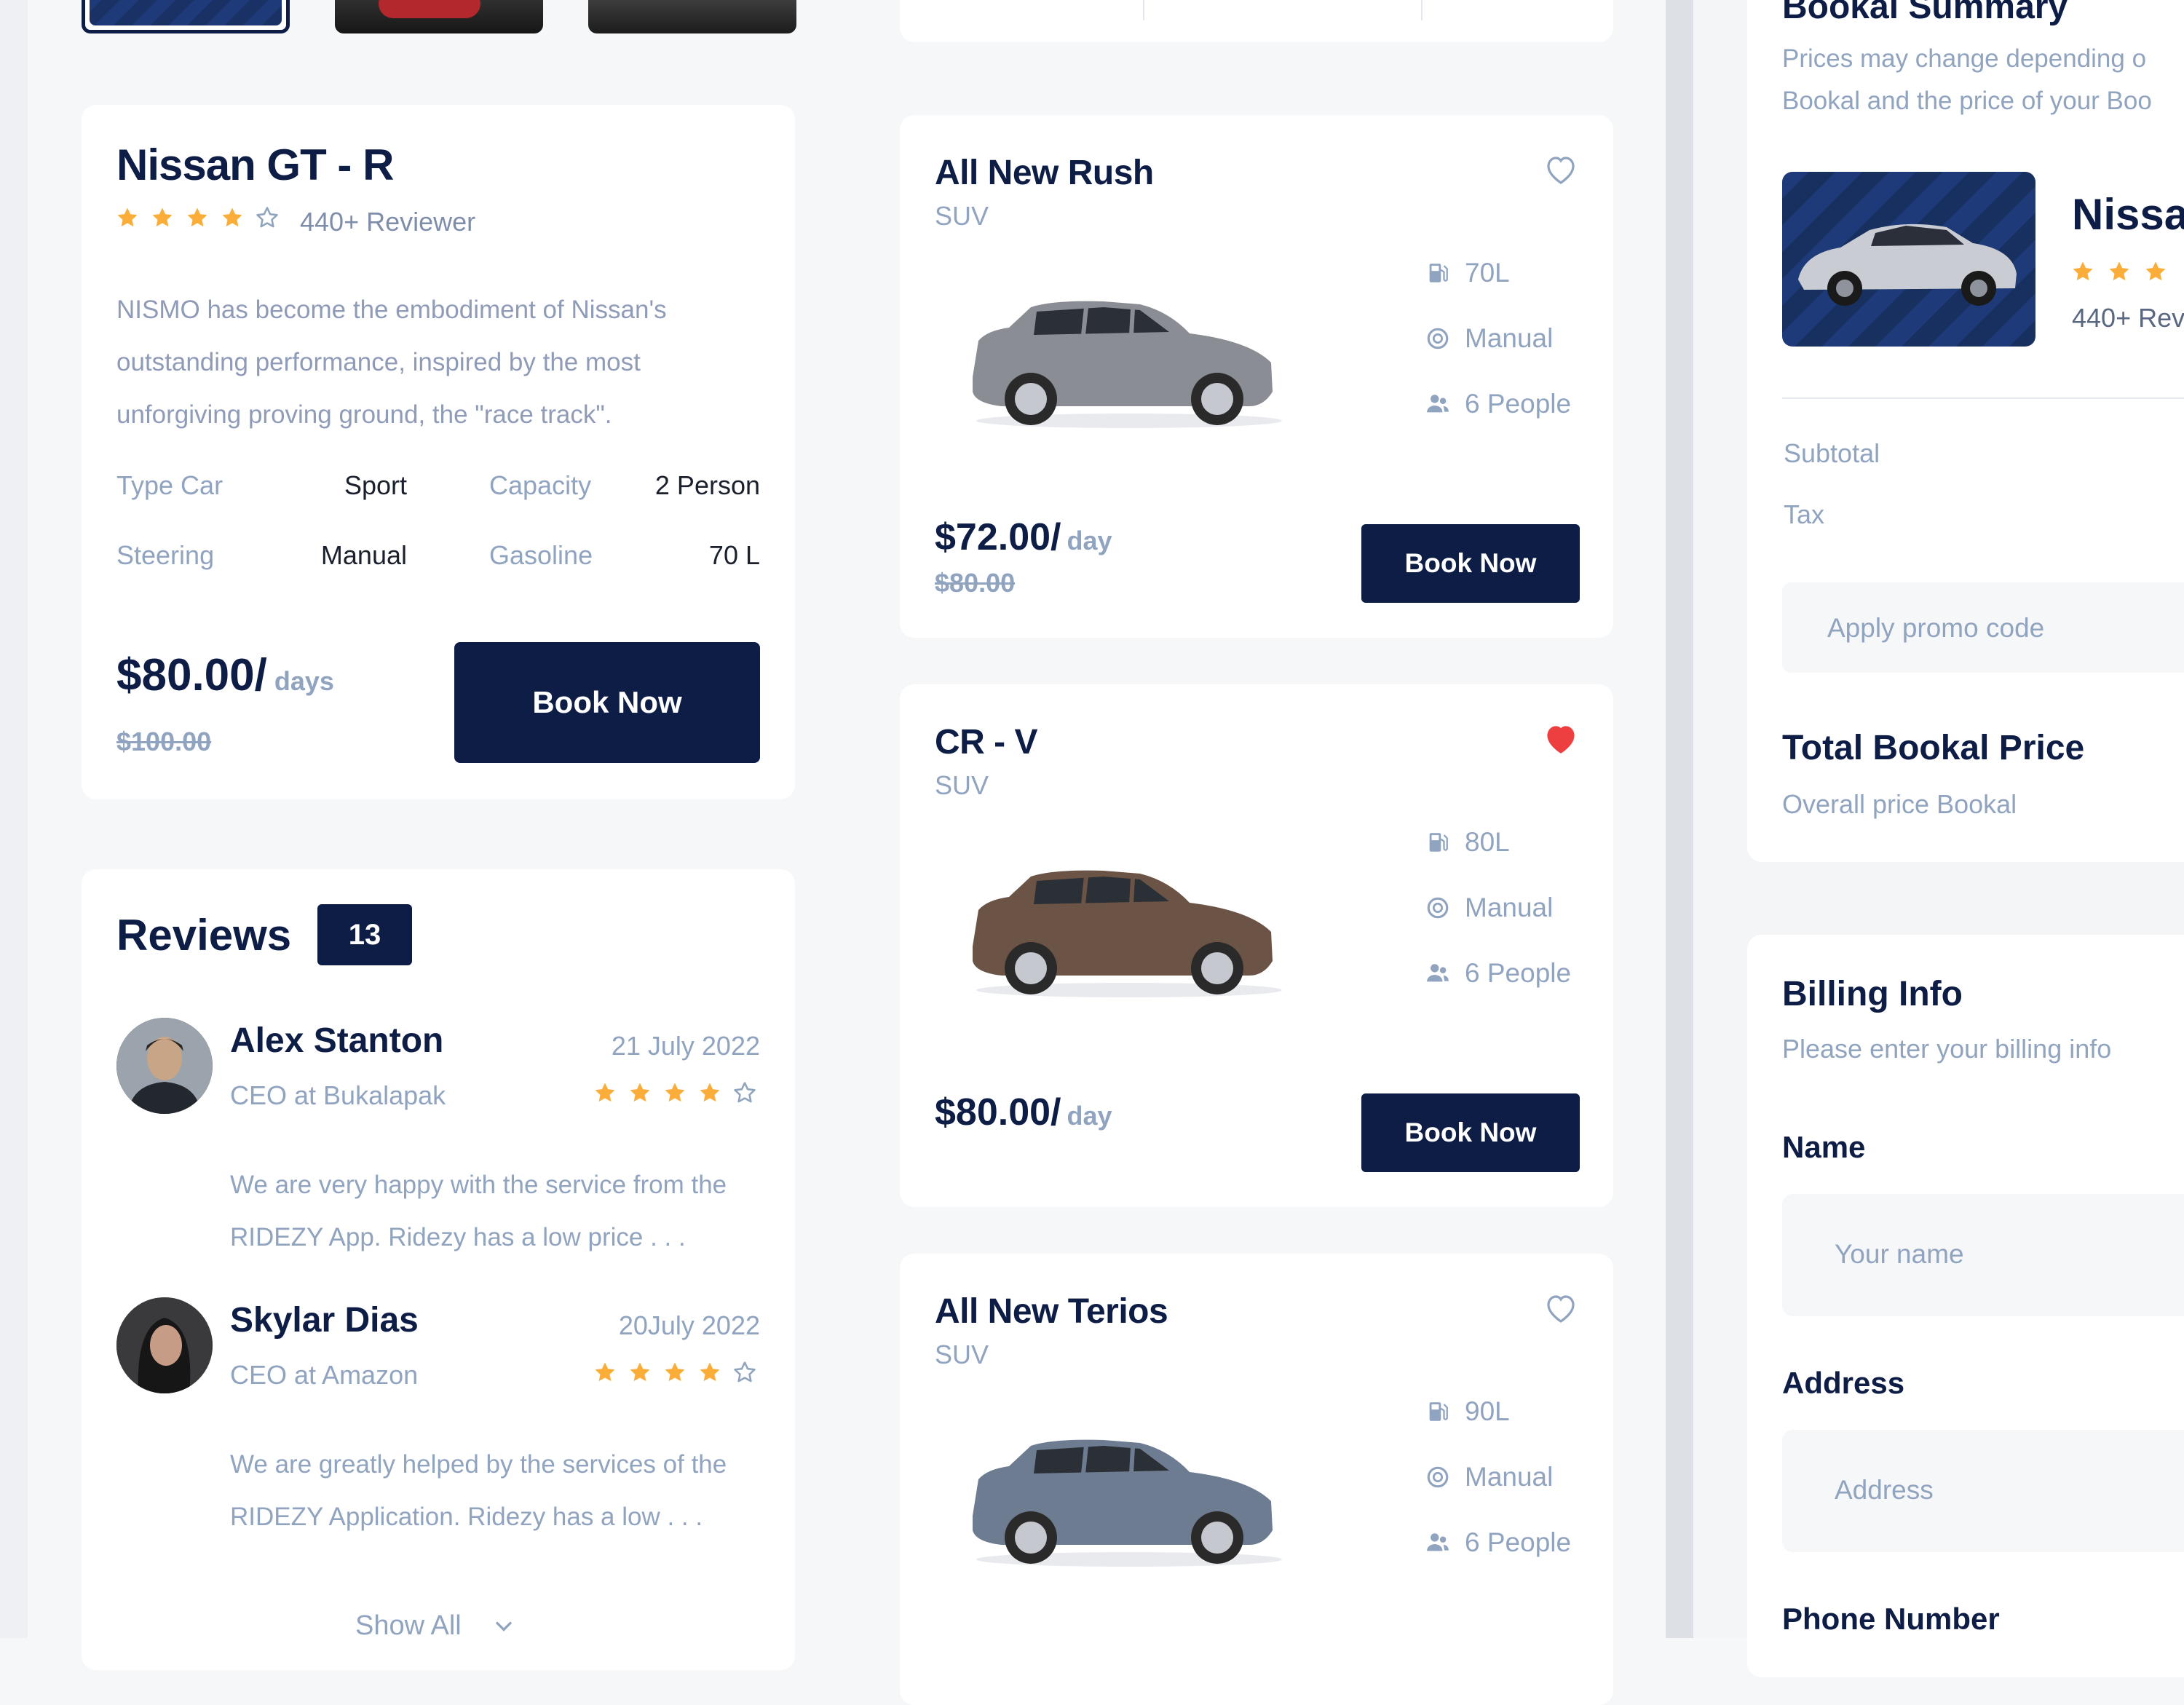 The width and height of the screenshot is (2184, 1705). What do you see at coordinates (1487, 842) in the screenshot?
I see `fuel-capacity: 80L` at bounding box center [1487, 842].